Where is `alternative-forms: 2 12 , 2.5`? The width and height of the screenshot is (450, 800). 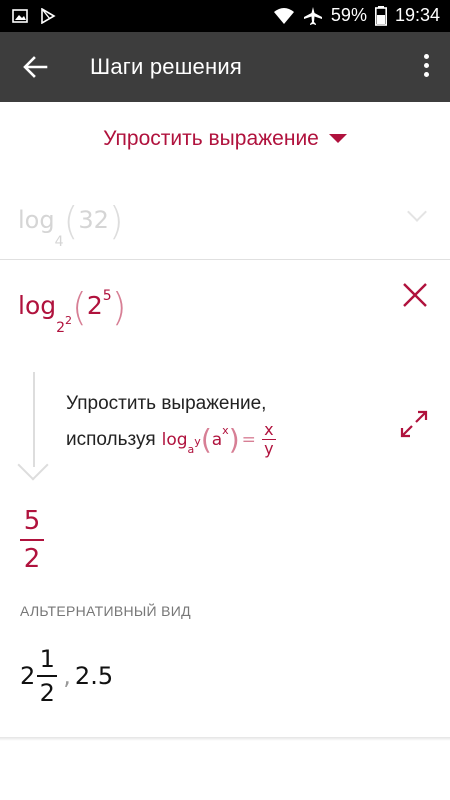
alternative-forms: 2 12 , 2.5 is located at coordinates (66, 676).